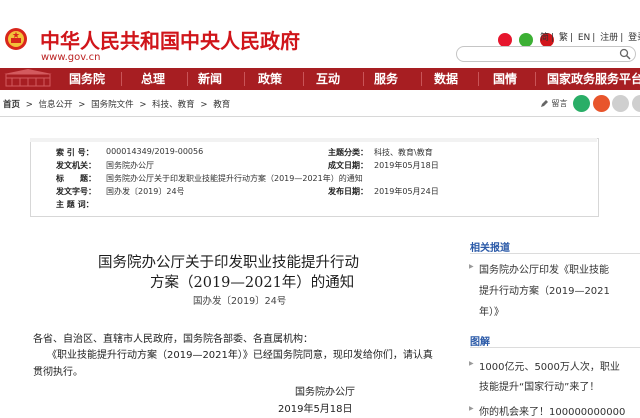 This screenshot has height=418, width=640. What do you see at coordinates (228, 263) in the screenshot?
I see `article-title-line1: 国务院办公厅关于印发职业技能提升行动` at bounding box center [228, 263].